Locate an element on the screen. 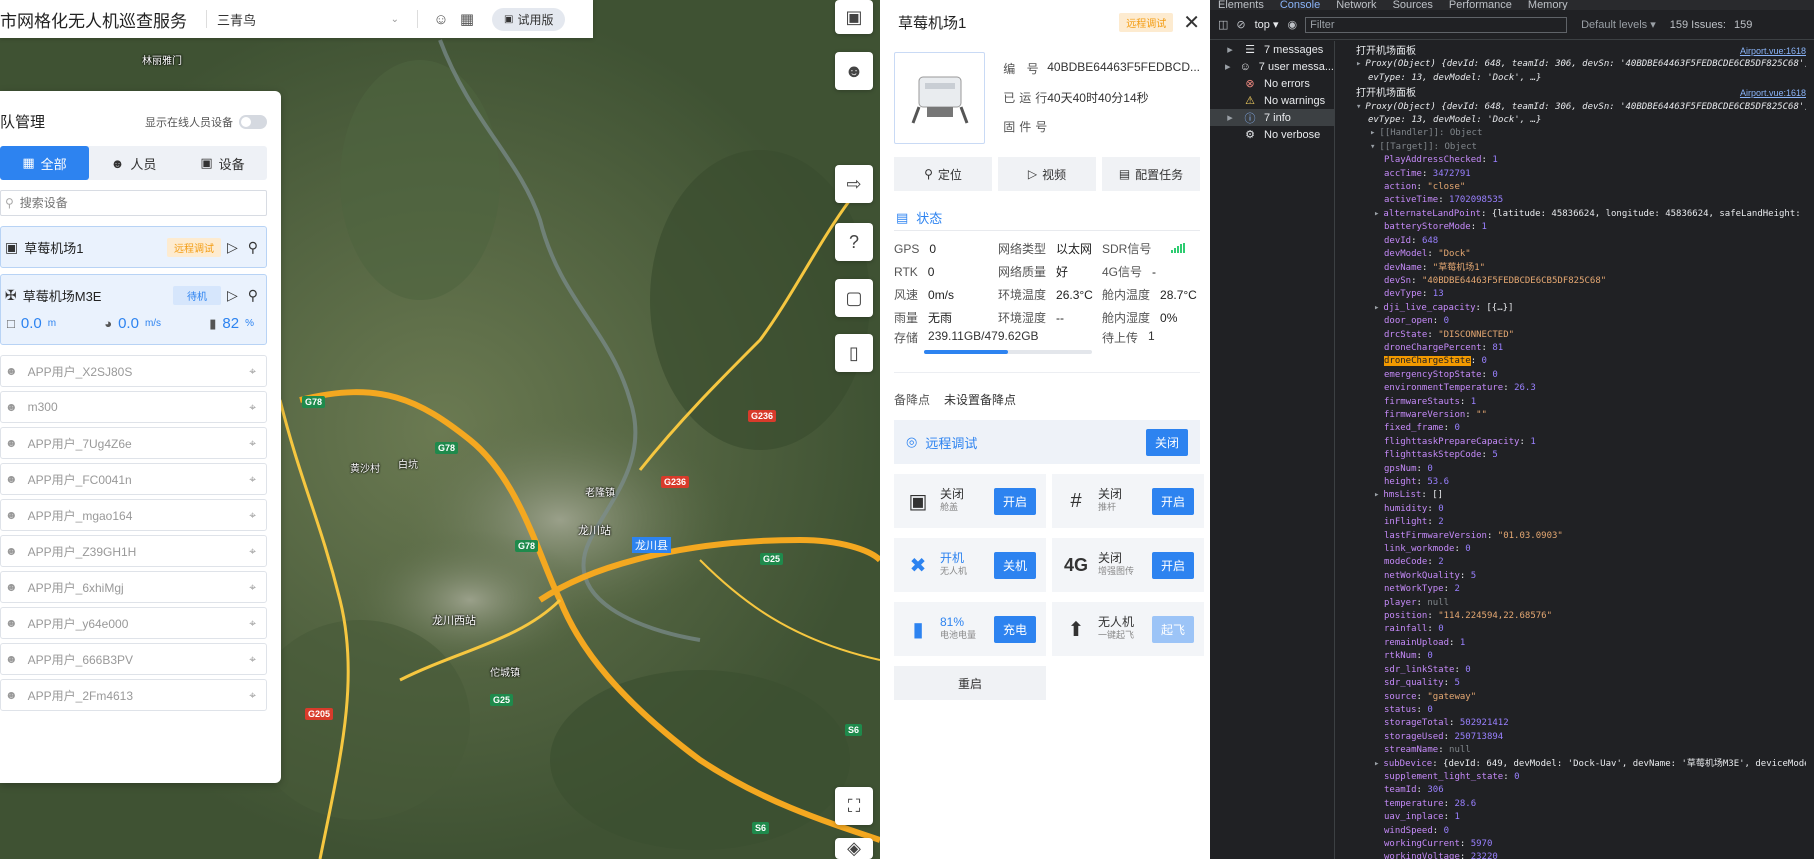  console-filter-item: ⚙ No verbose is located at coordinates (1272, 134).